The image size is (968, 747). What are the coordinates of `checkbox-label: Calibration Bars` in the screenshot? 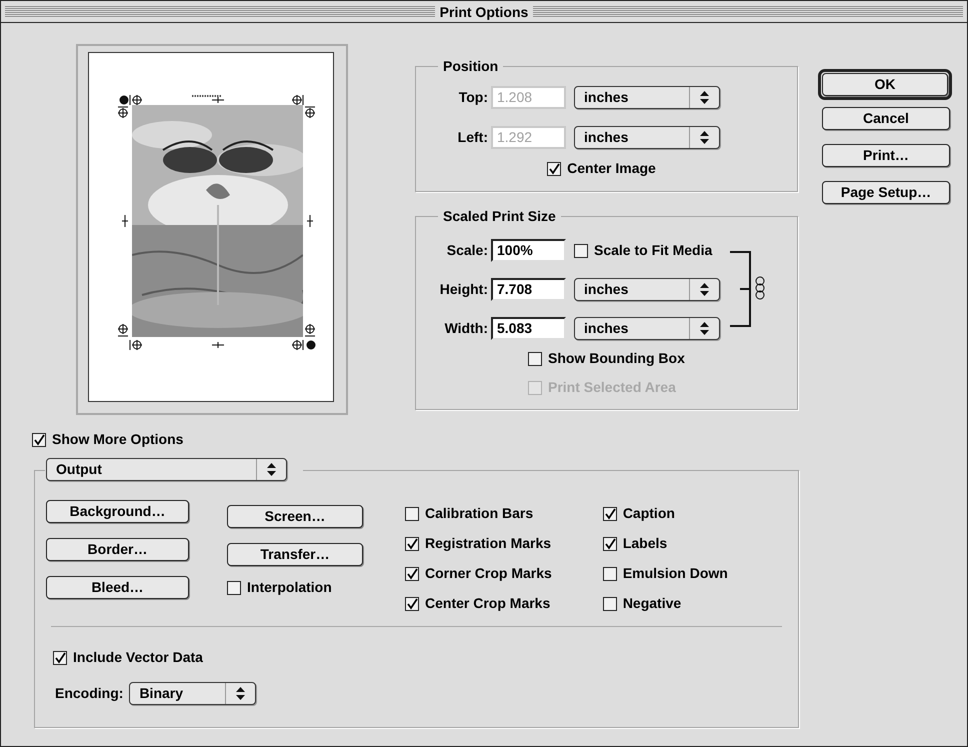 It's located at (479, 513).